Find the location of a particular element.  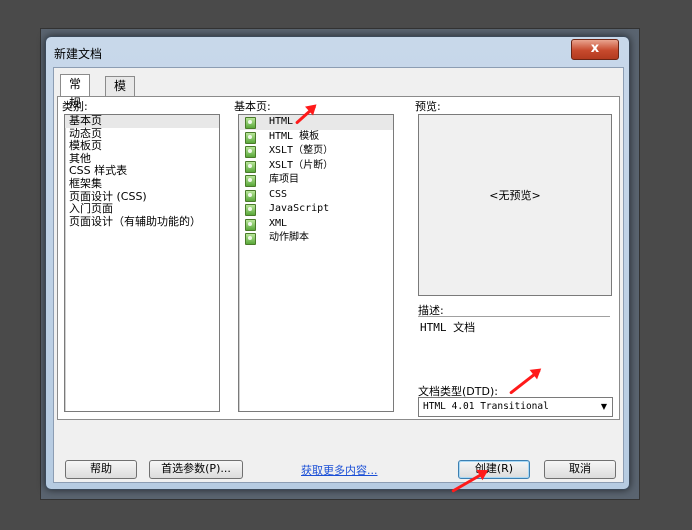

help-button: 帮助 is located at coordinates (101, 469).